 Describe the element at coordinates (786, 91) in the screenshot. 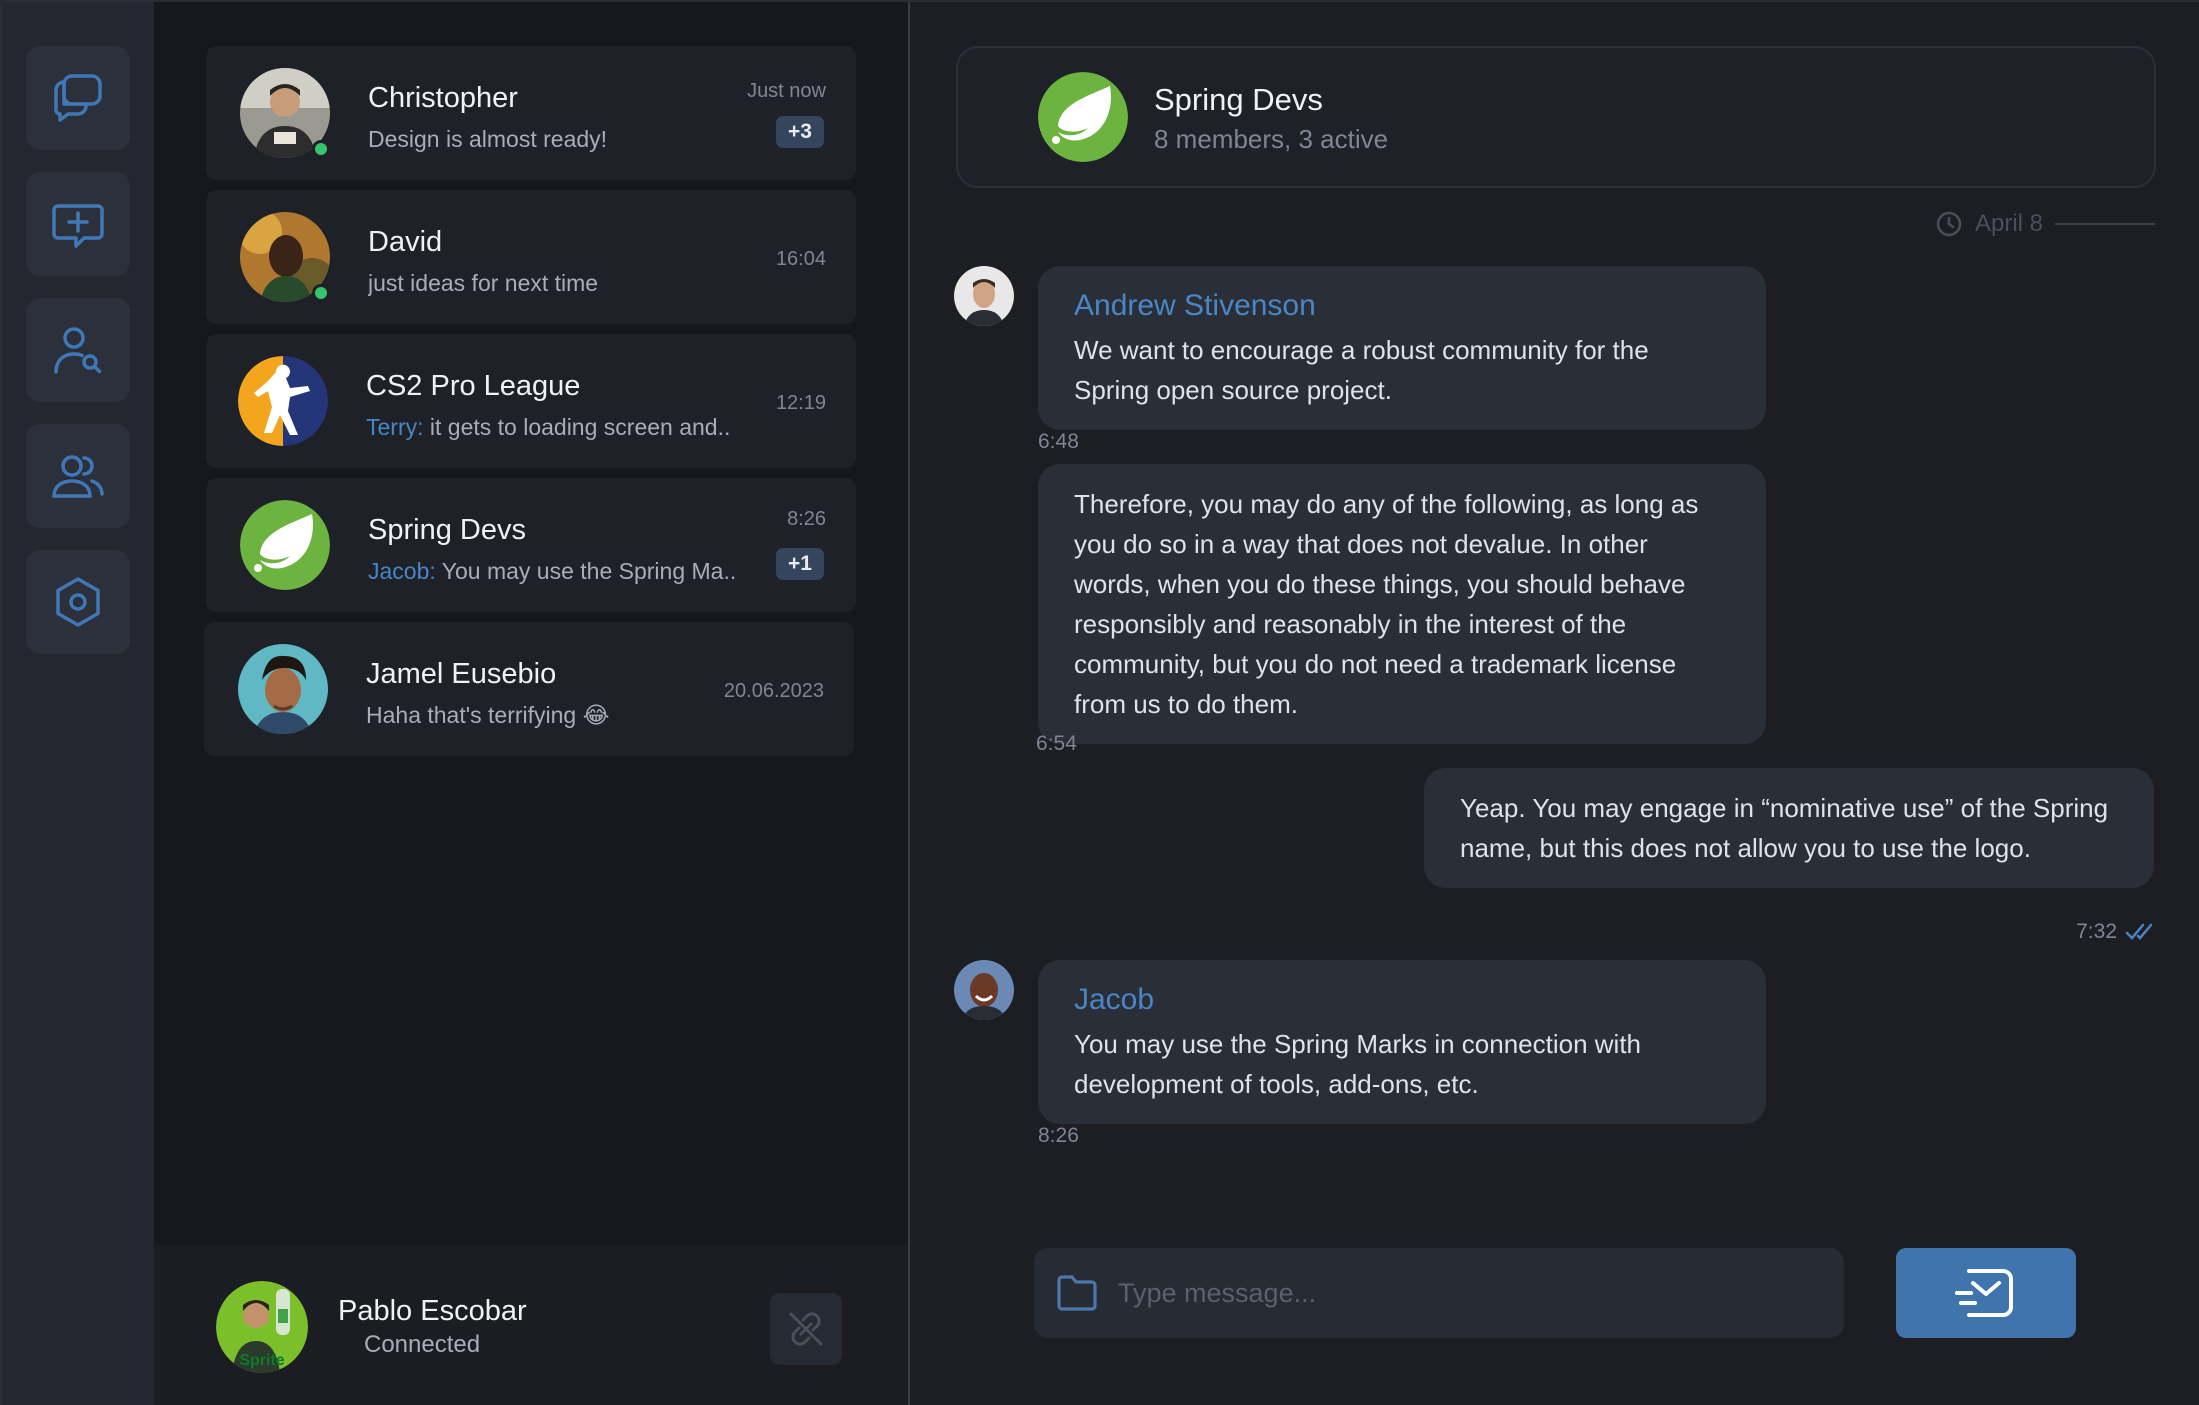

I see `chat-time: Just now` at that location.